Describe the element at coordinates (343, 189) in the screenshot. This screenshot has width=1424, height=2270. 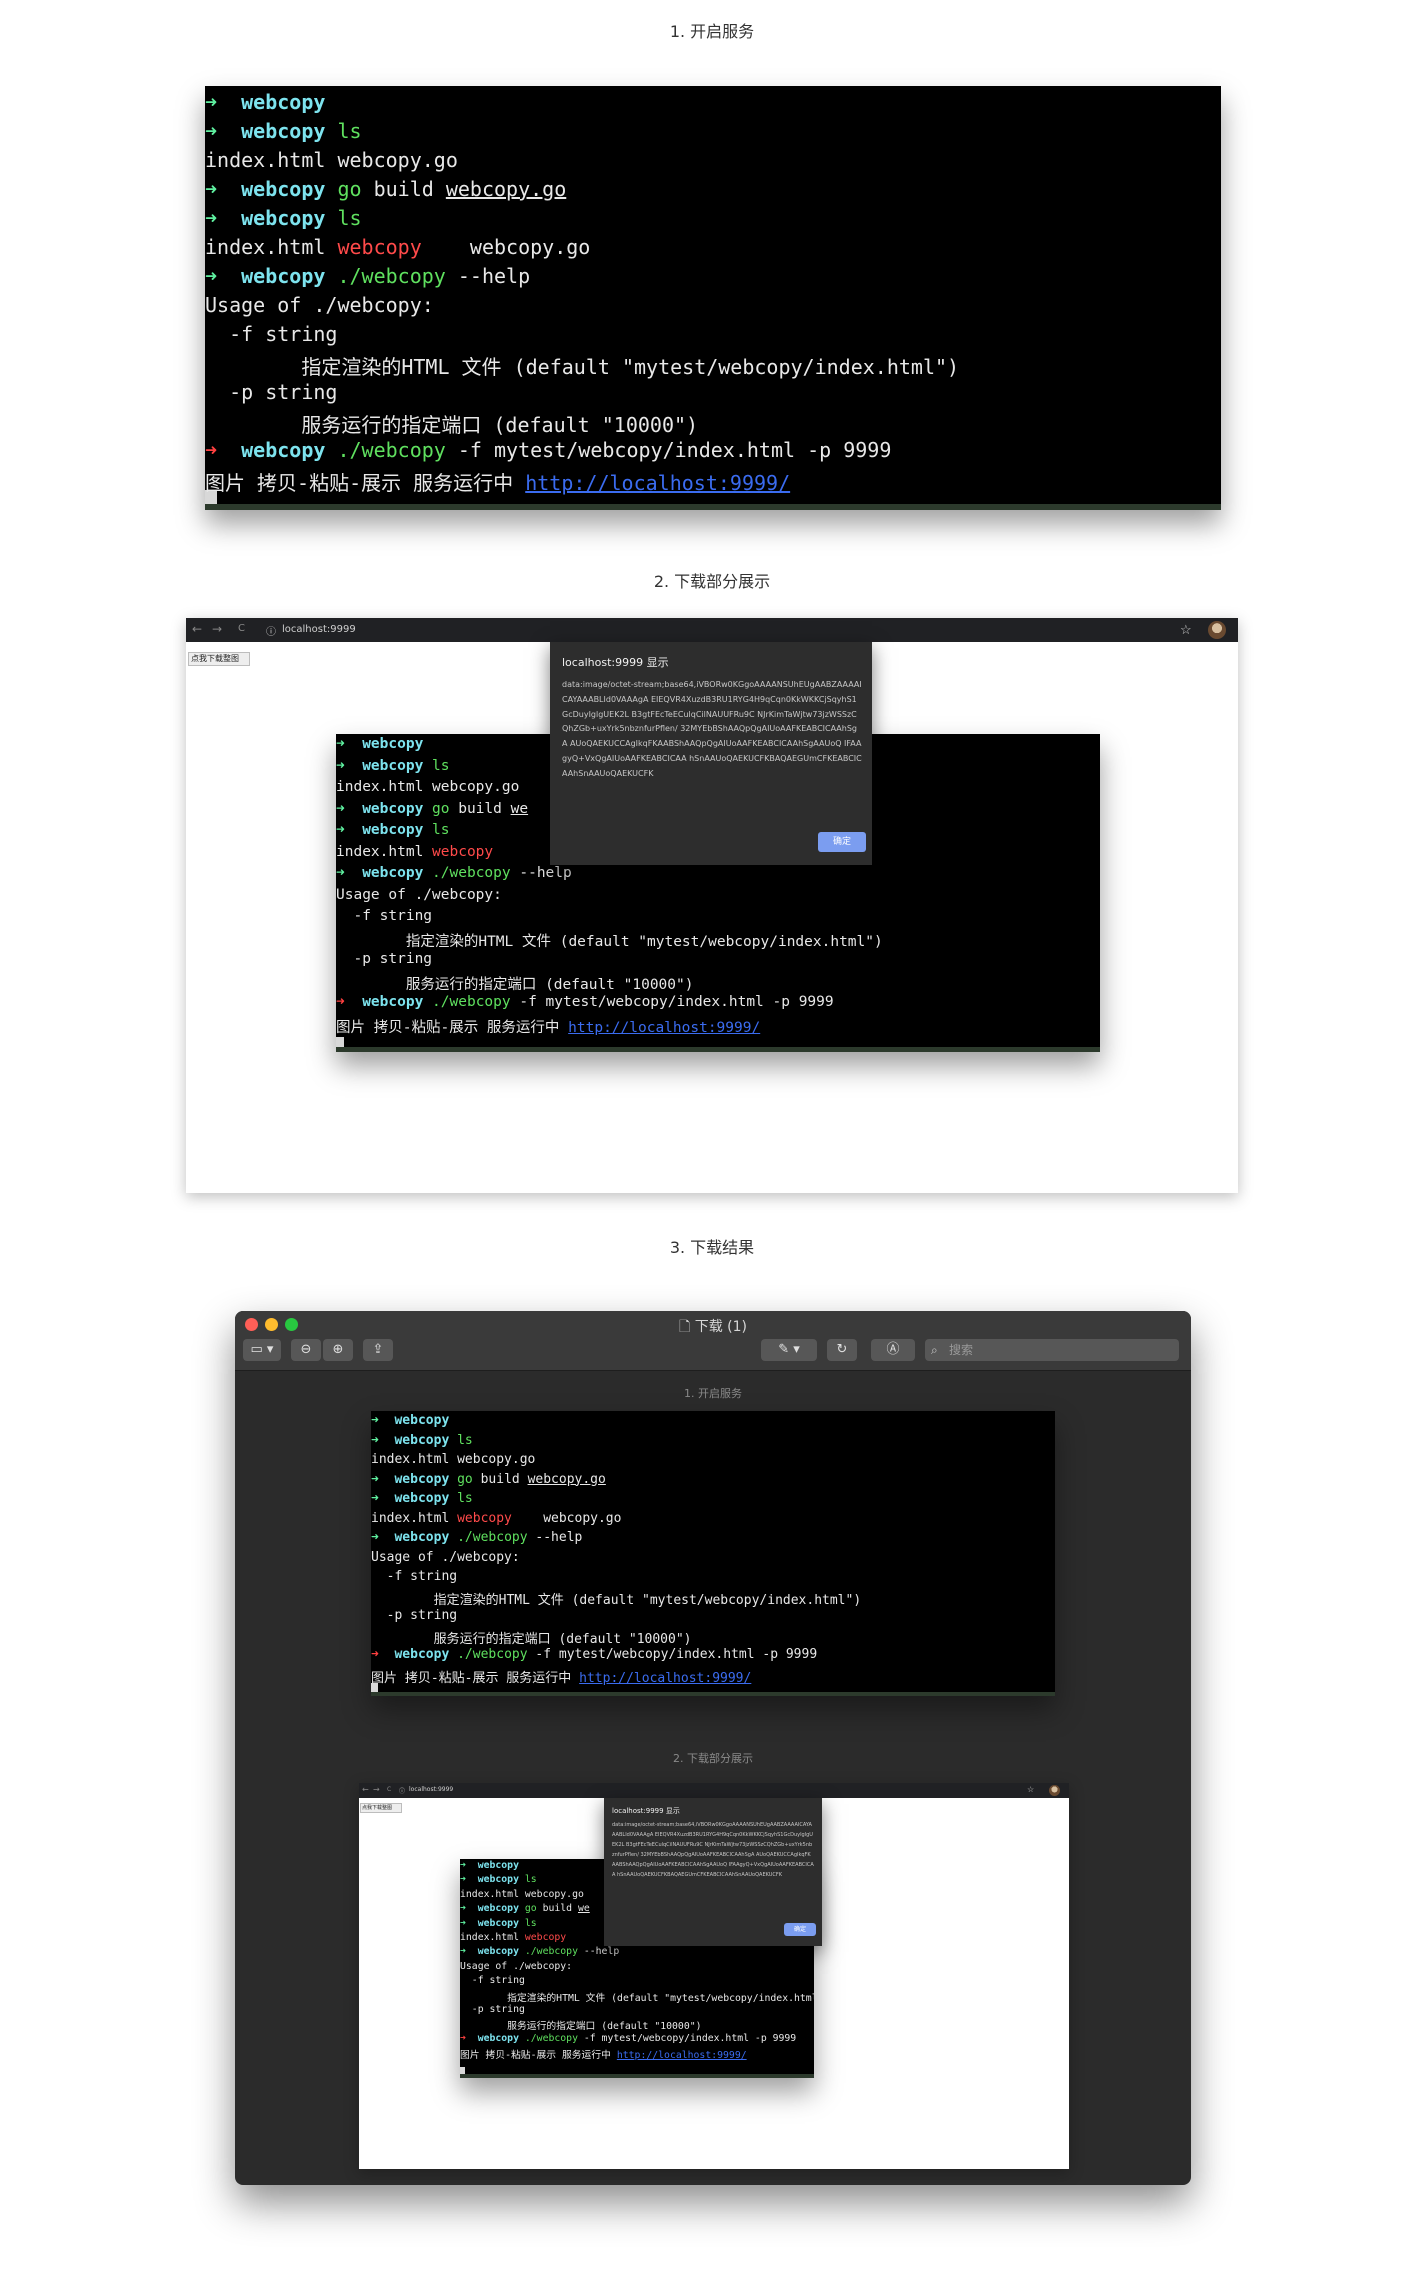
I see `terminal-text: go` at that location.